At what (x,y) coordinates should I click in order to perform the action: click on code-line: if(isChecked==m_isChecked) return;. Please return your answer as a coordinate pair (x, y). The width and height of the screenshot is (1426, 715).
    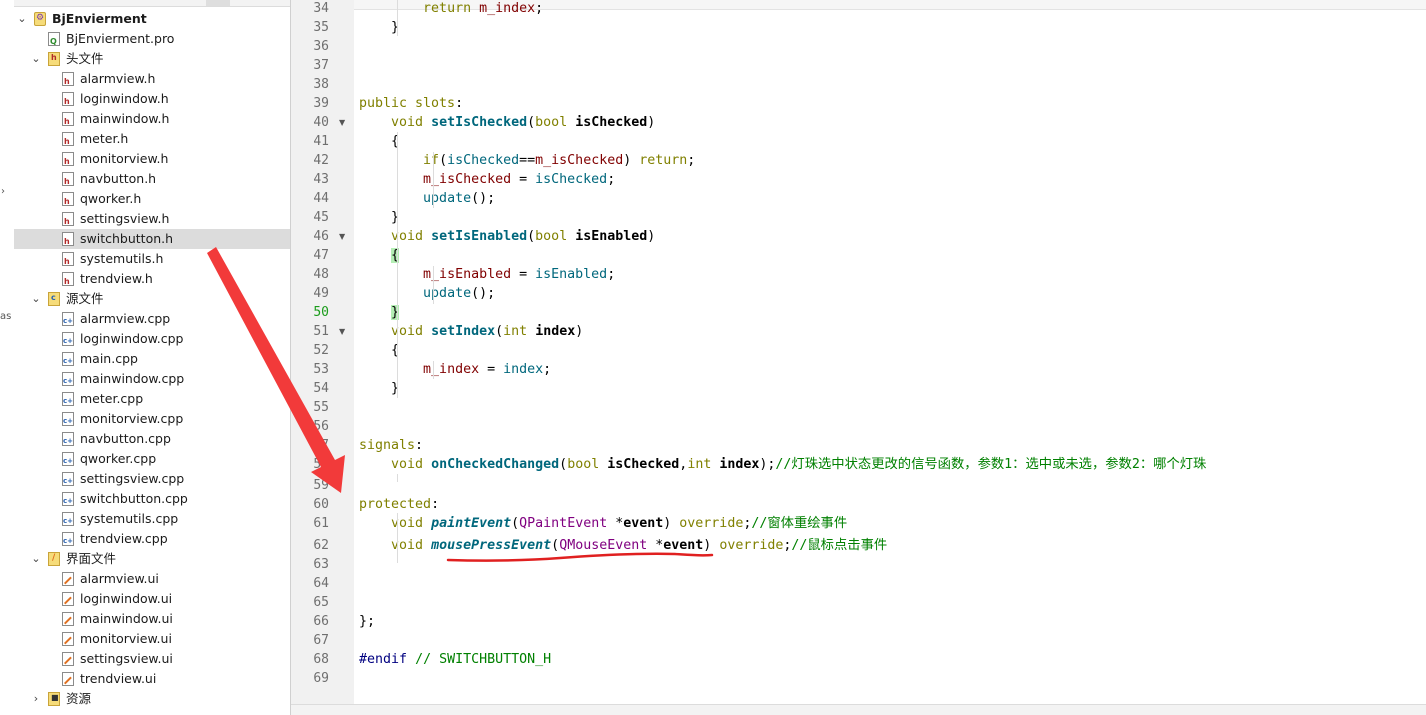
    Looking at the image, I should click on (527, 160).